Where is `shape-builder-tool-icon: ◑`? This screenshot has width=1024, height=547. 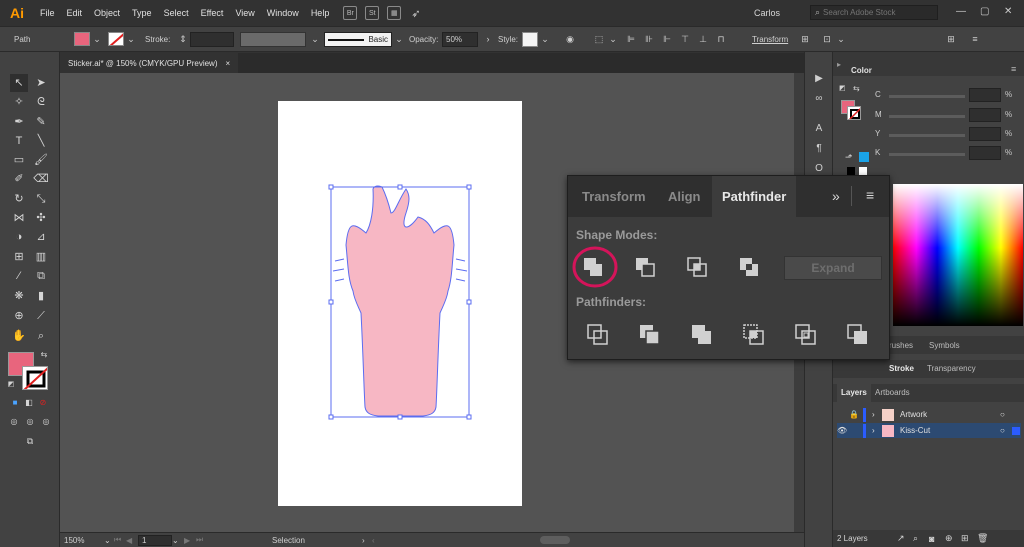 shape-builder-tool-icon: ◑ is located at coordinates (19, 237).